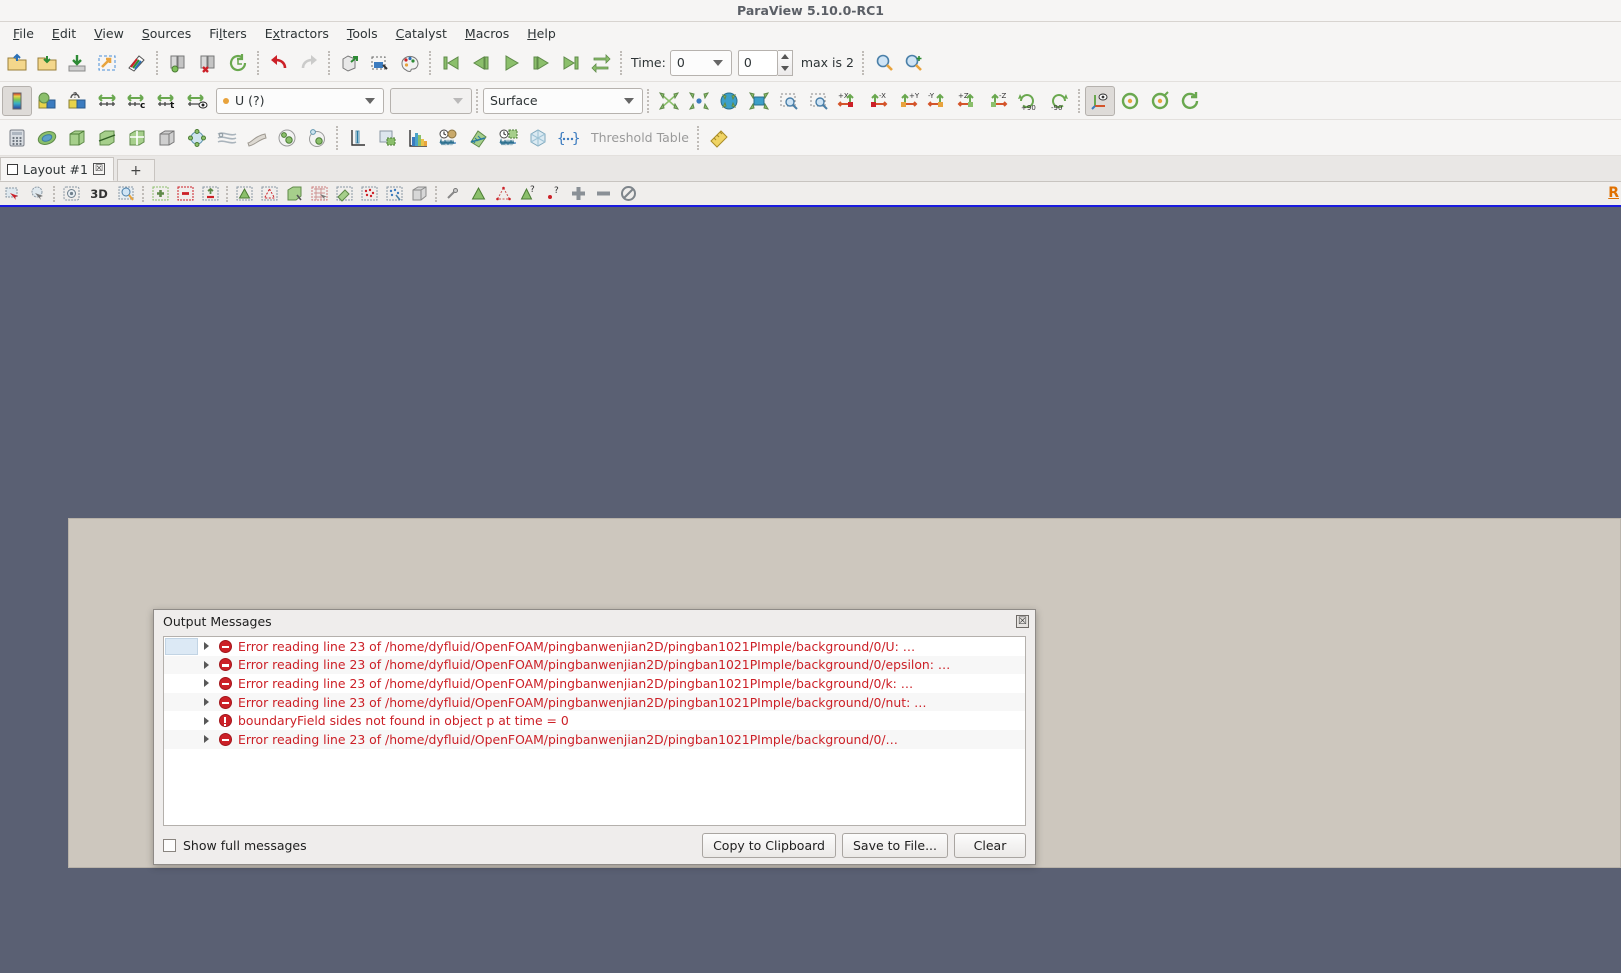  What do you see at coordinates (362, 33) in the screenshot?
I see `menu-tools: Tools` at bounding box center [362, 33].